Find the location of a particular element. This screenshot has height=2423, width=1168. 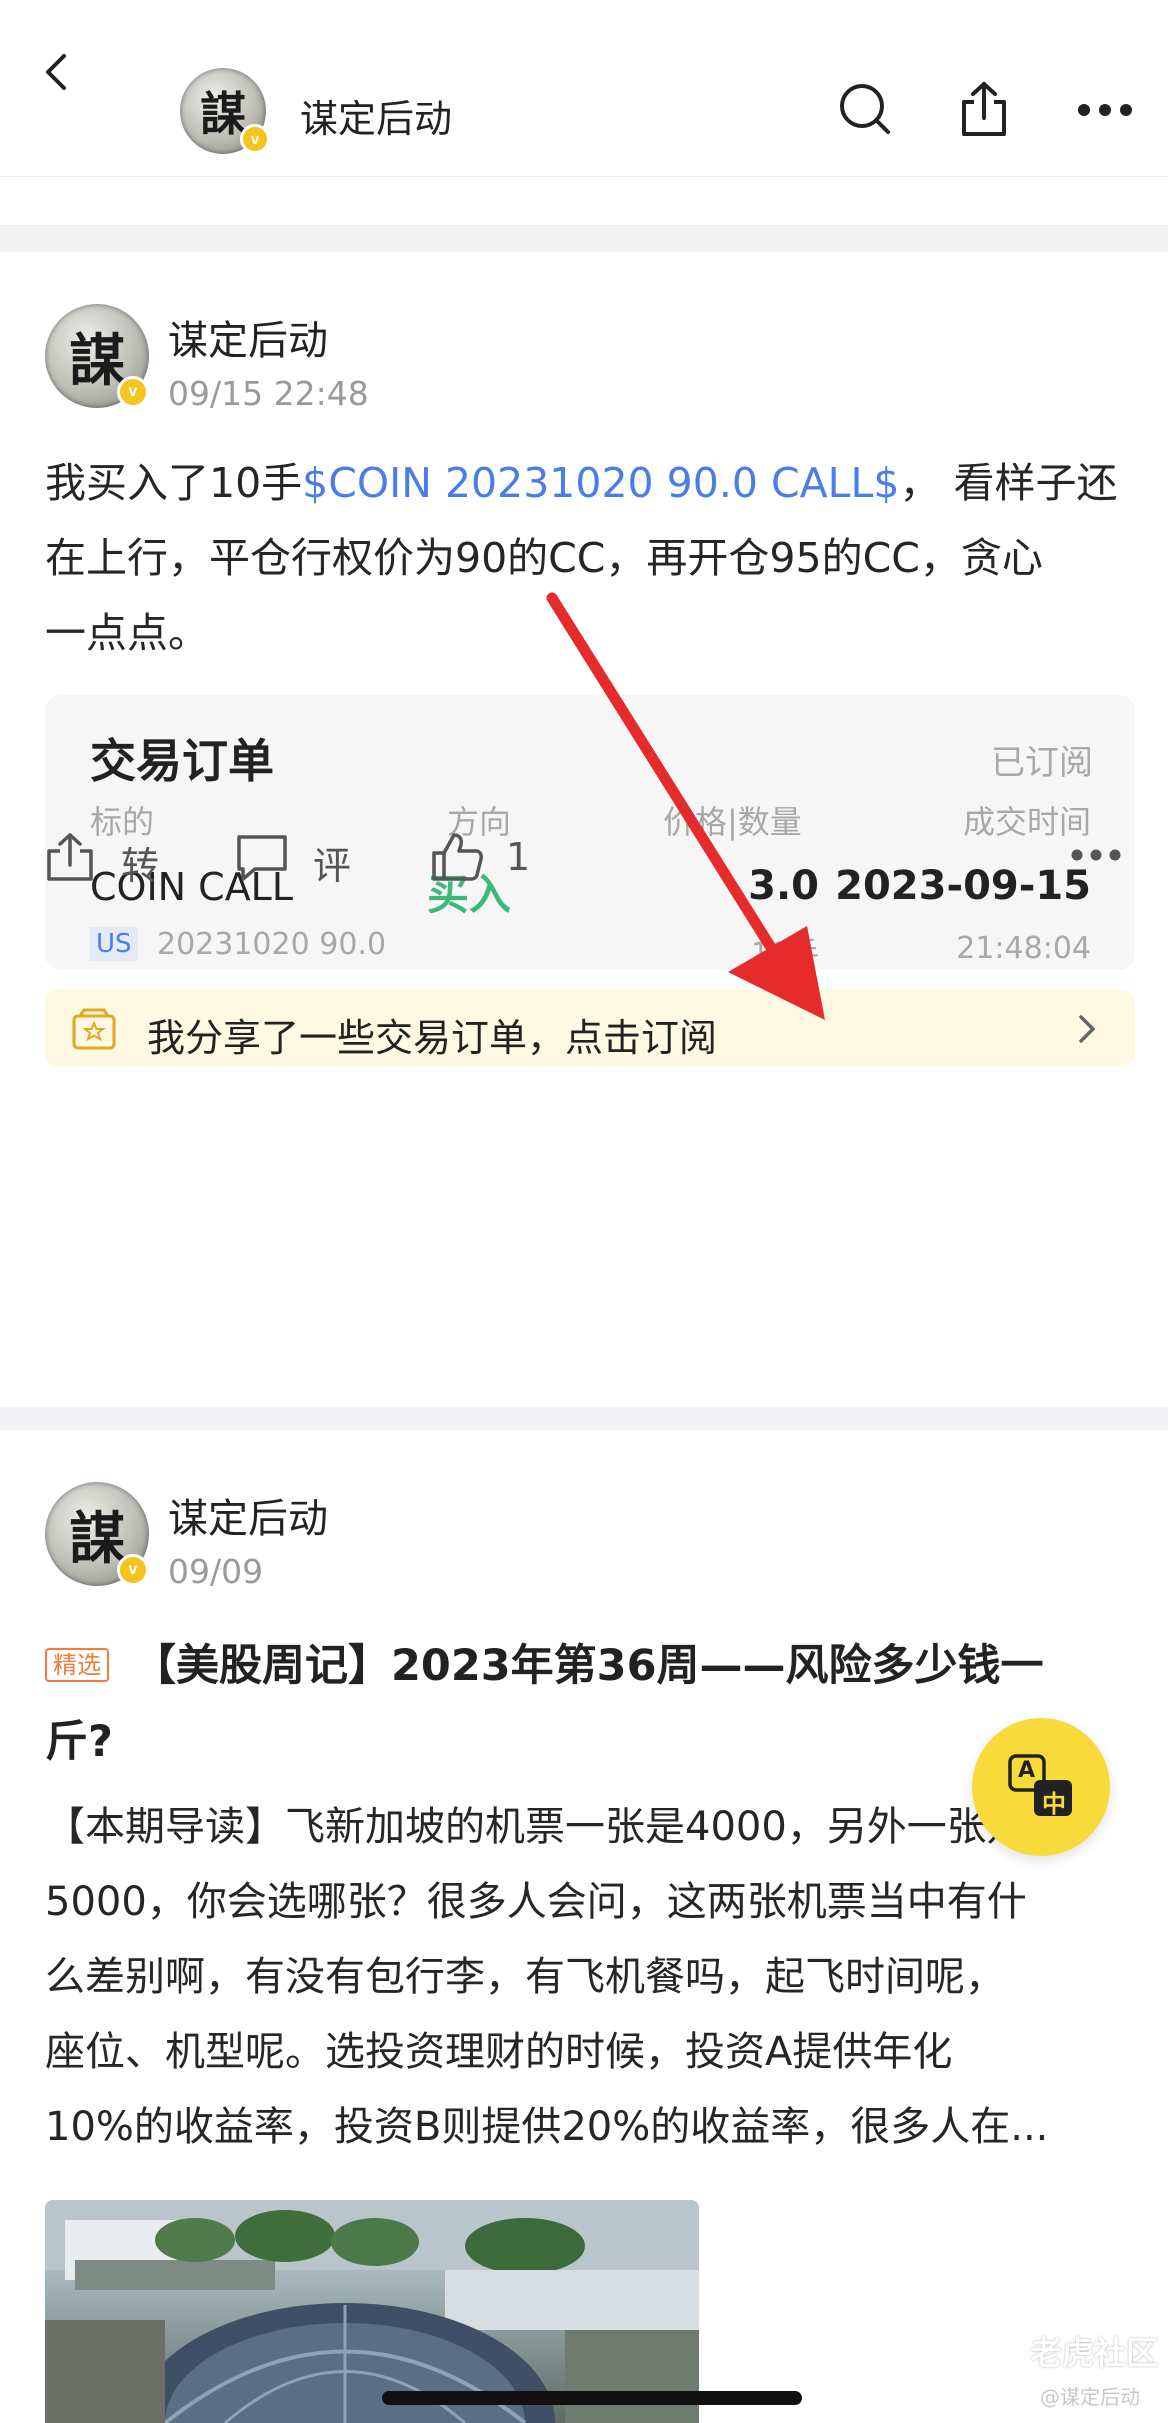

more-icon is located at coordinates (1105, 110).